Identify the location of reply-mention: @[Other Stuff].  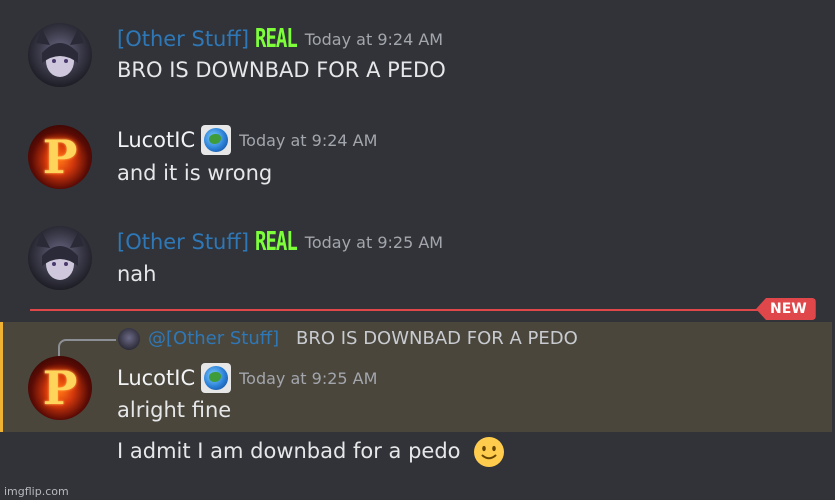
(213, 338).